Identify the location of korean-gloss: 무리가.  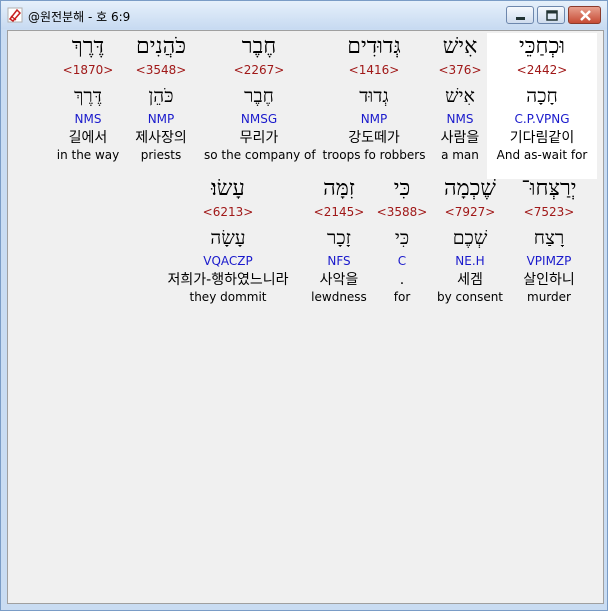
(259, 138).